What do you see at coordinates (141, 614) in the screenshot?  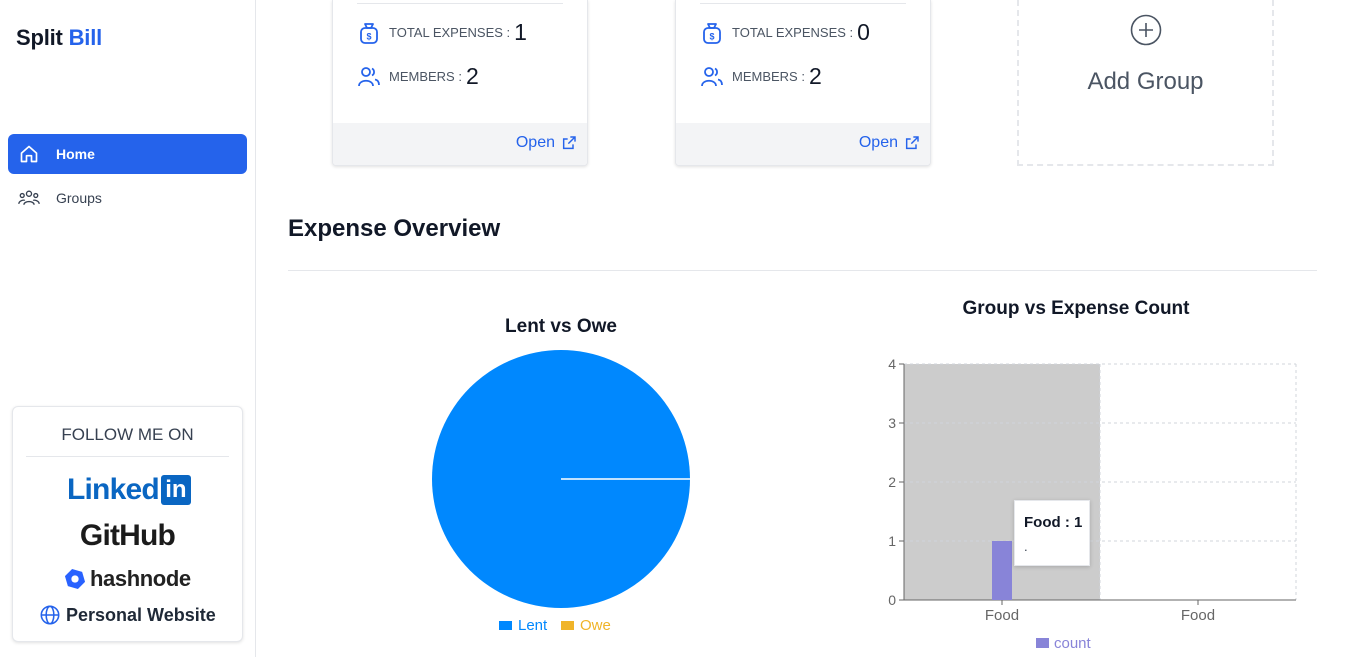 I see `personal-website-label: Personal Website` at bounding box center [141, 614].